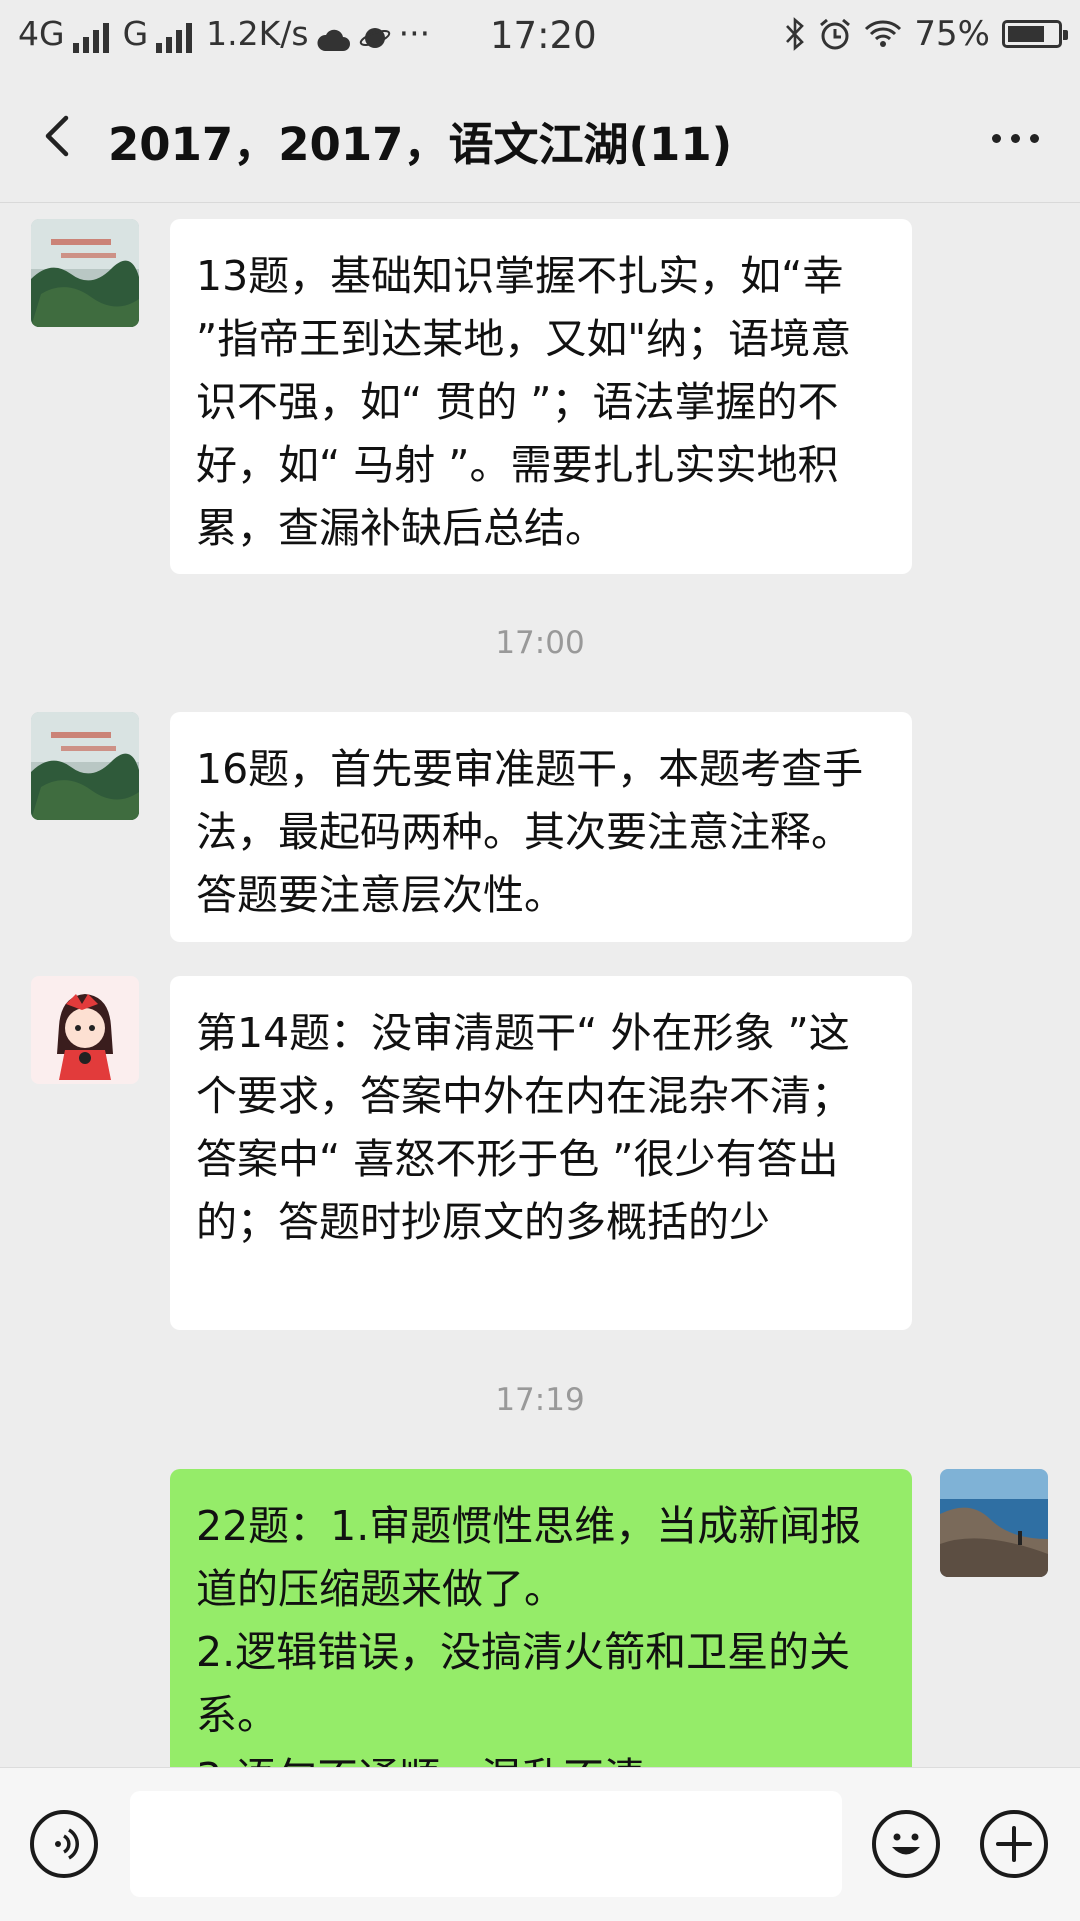  What do you see at coordinates (420, 144) in the screenshot?
I see `chat-title: 2017，2017，语文江湖(11)` at bounding box center [420, 144].